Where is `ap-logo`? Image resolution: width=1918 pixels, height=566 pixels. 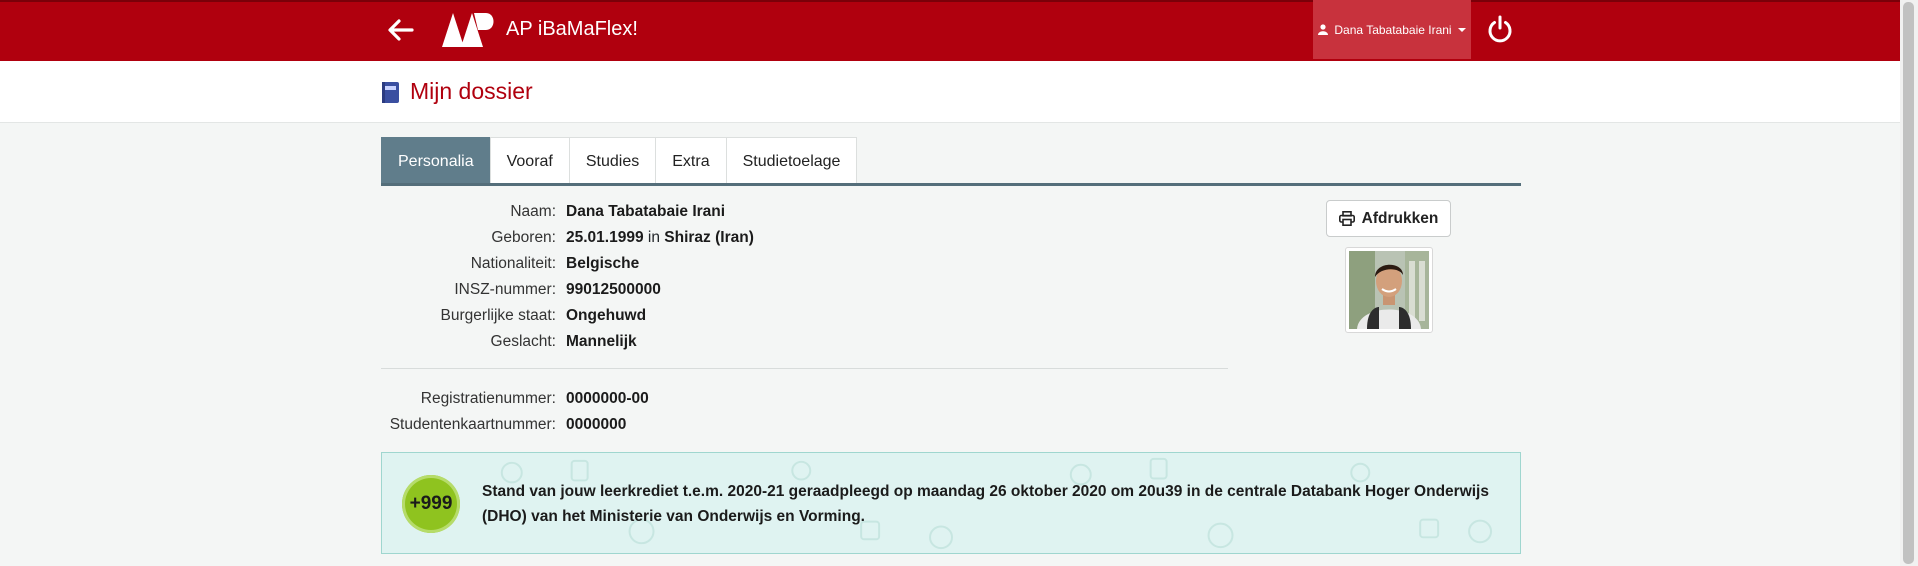 ap-logo is located at coordinates (469, 30).